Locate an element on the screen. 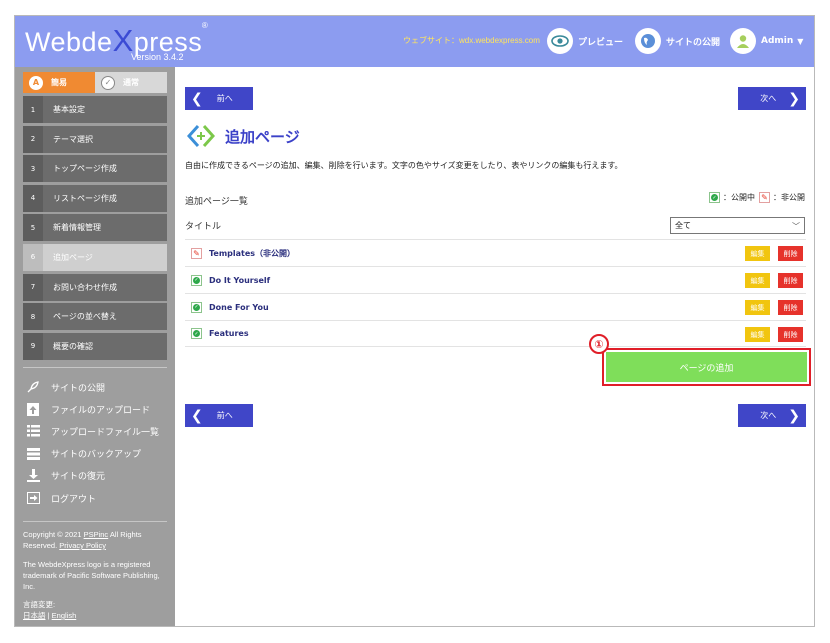  step-label: トップページ作成 is located at coordinates (85, 169).